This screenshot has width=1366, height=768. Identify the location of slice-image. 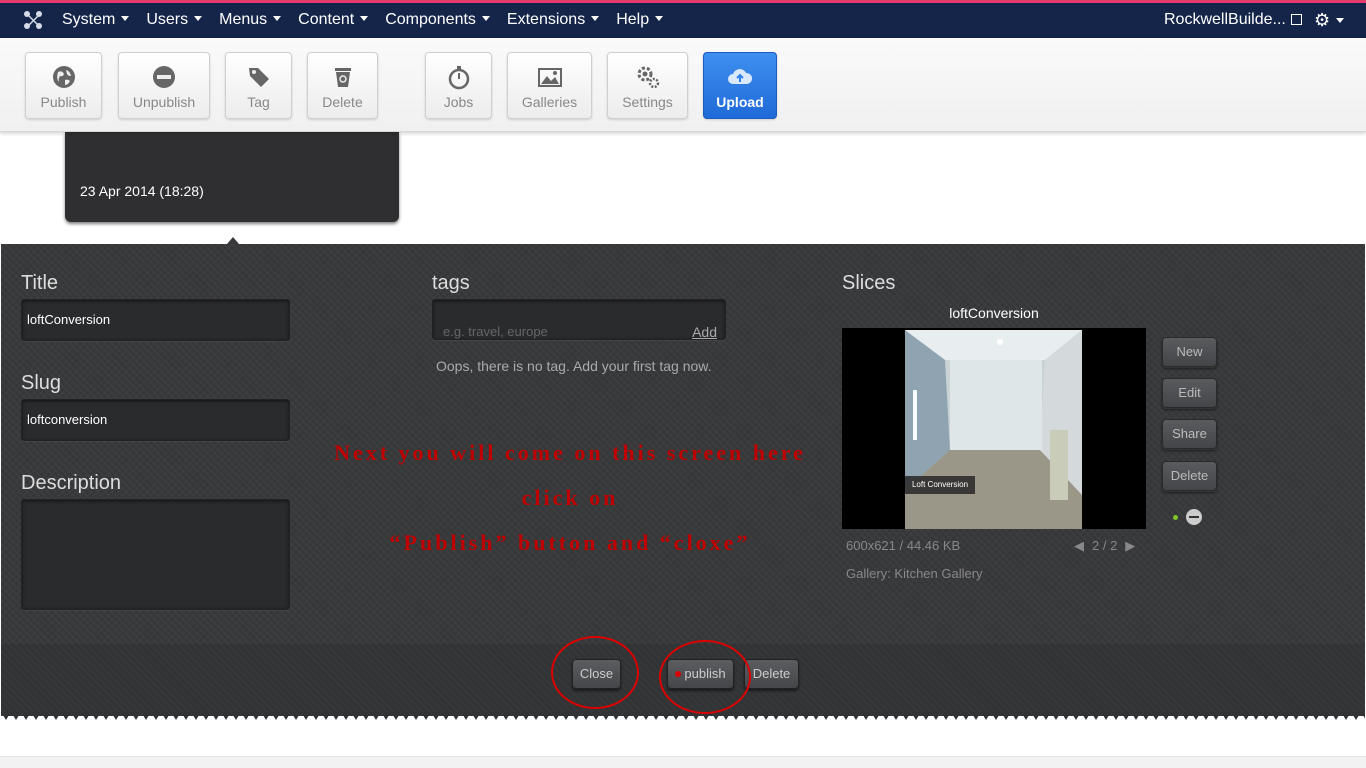
(993, 429).